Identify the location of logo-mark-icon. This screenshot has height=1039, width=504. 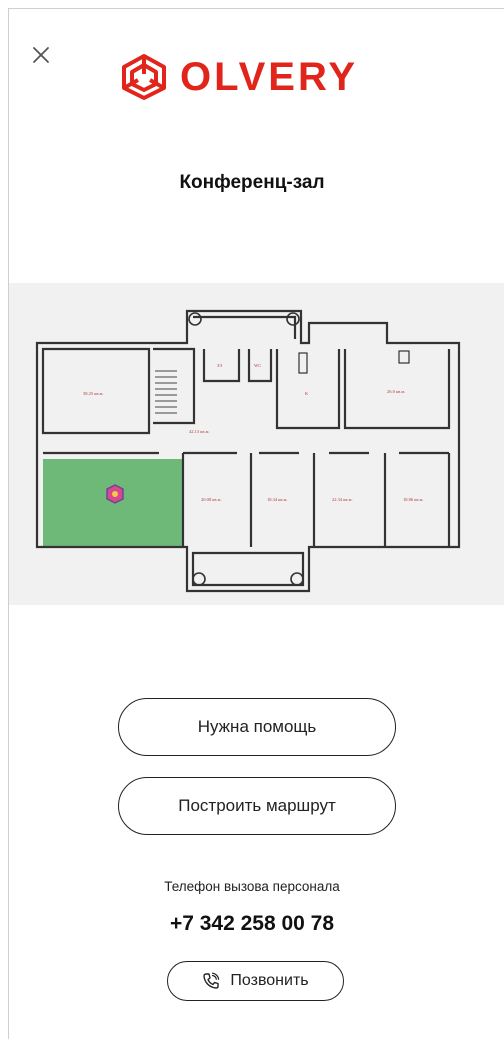
(144, 77).